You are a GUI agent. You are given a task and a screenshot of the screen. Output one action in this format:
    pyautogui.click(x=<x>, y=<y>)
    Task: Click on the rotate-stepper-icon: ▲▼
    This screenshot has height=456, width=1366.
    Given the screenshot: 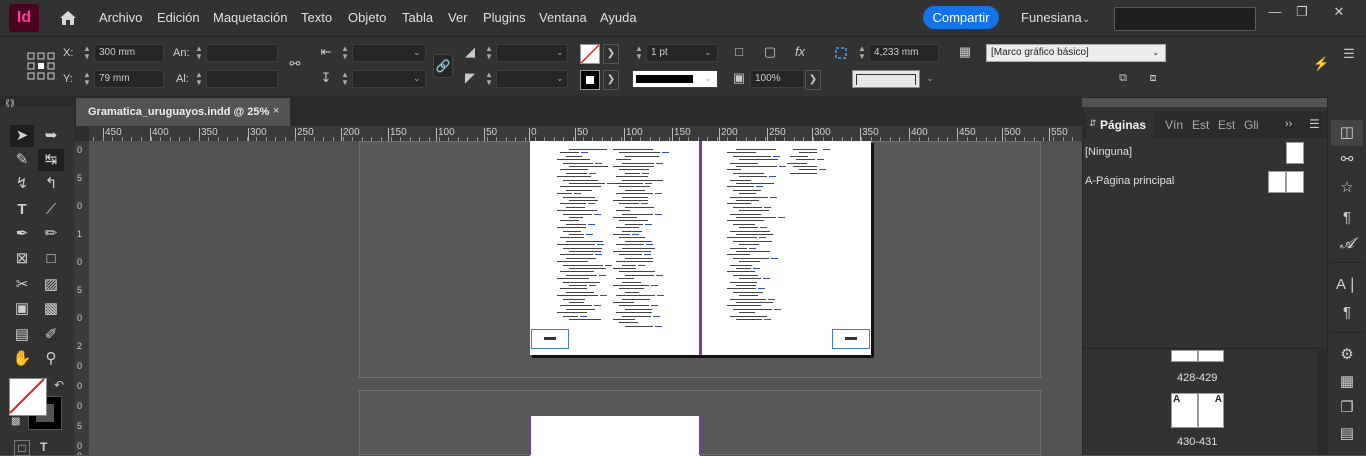 What is the action you would take?
    pyautogui.click(x=489, y=53)
    